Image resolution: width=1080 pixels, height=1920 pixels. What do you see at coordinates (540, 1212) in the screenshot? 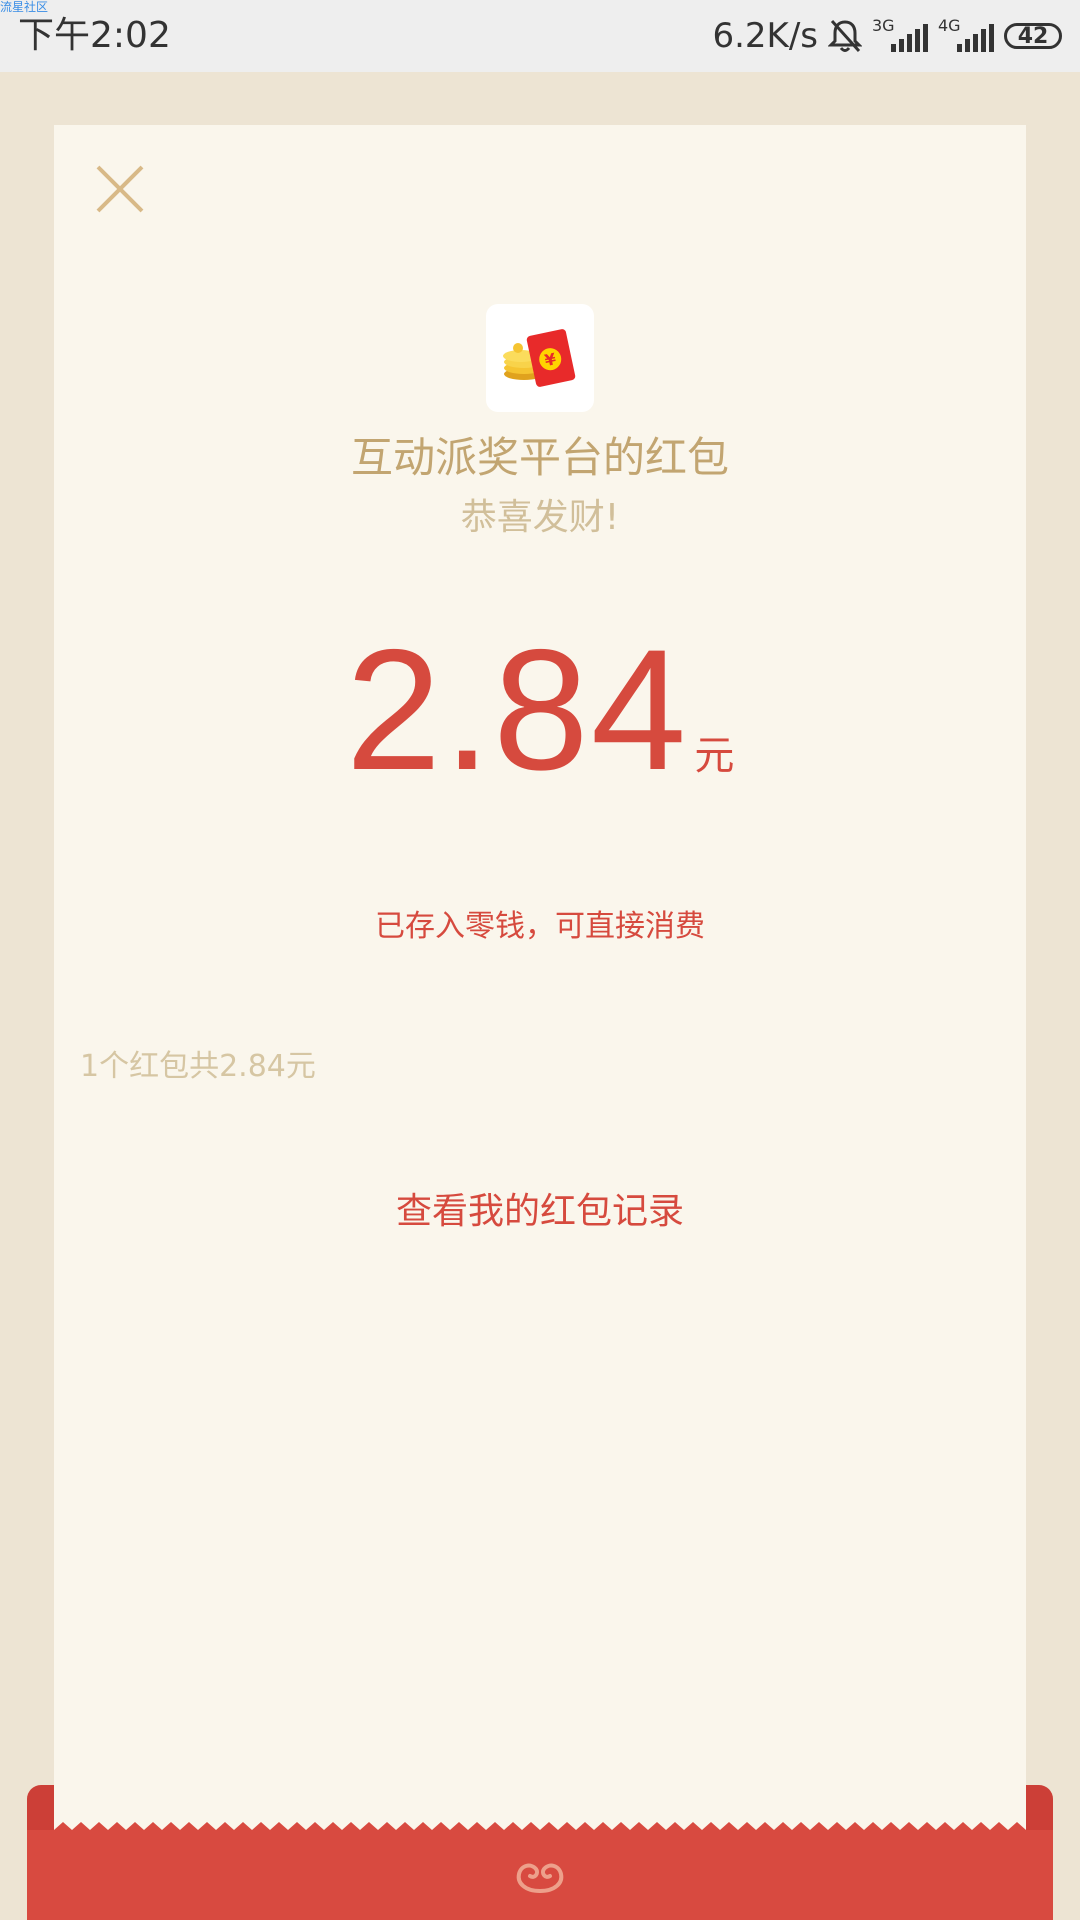
I see `view-records-link: 查看我的红包记录` at bounding box center [540, 1212].